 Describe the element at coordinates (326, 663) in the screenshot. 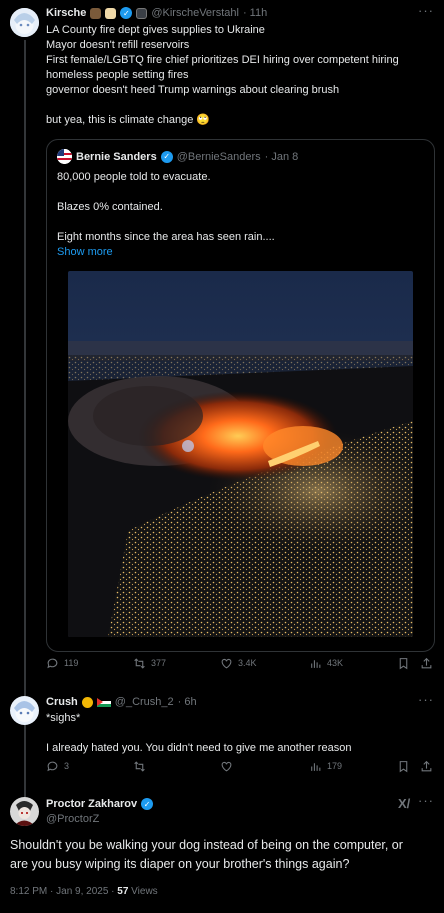

I see `views-button: 43K` at that location.